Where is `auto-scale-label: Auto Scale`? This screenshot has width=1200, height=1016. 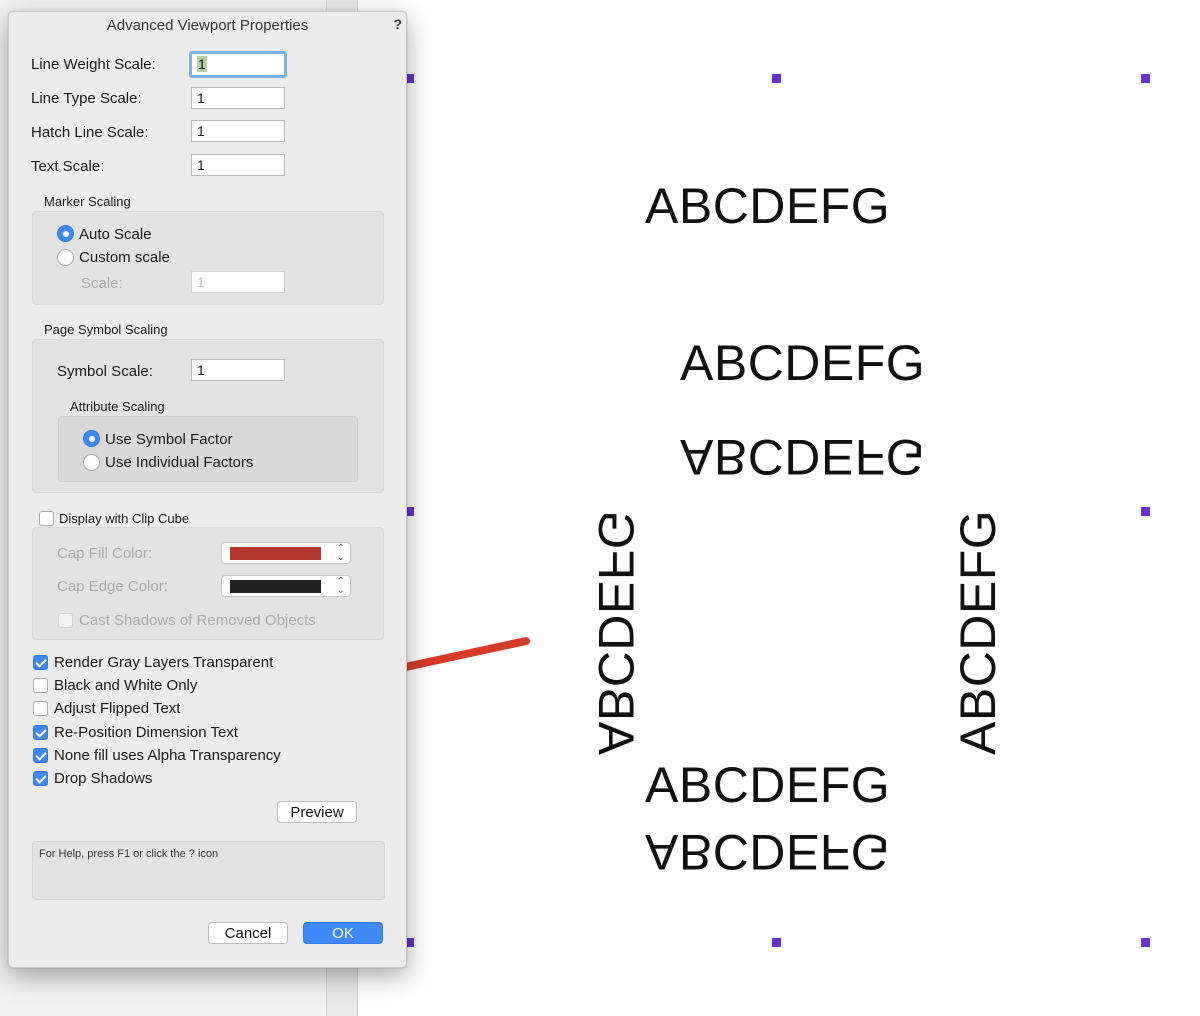
auto-scale-label: Auto Scale is located at coordinates (115, 234).